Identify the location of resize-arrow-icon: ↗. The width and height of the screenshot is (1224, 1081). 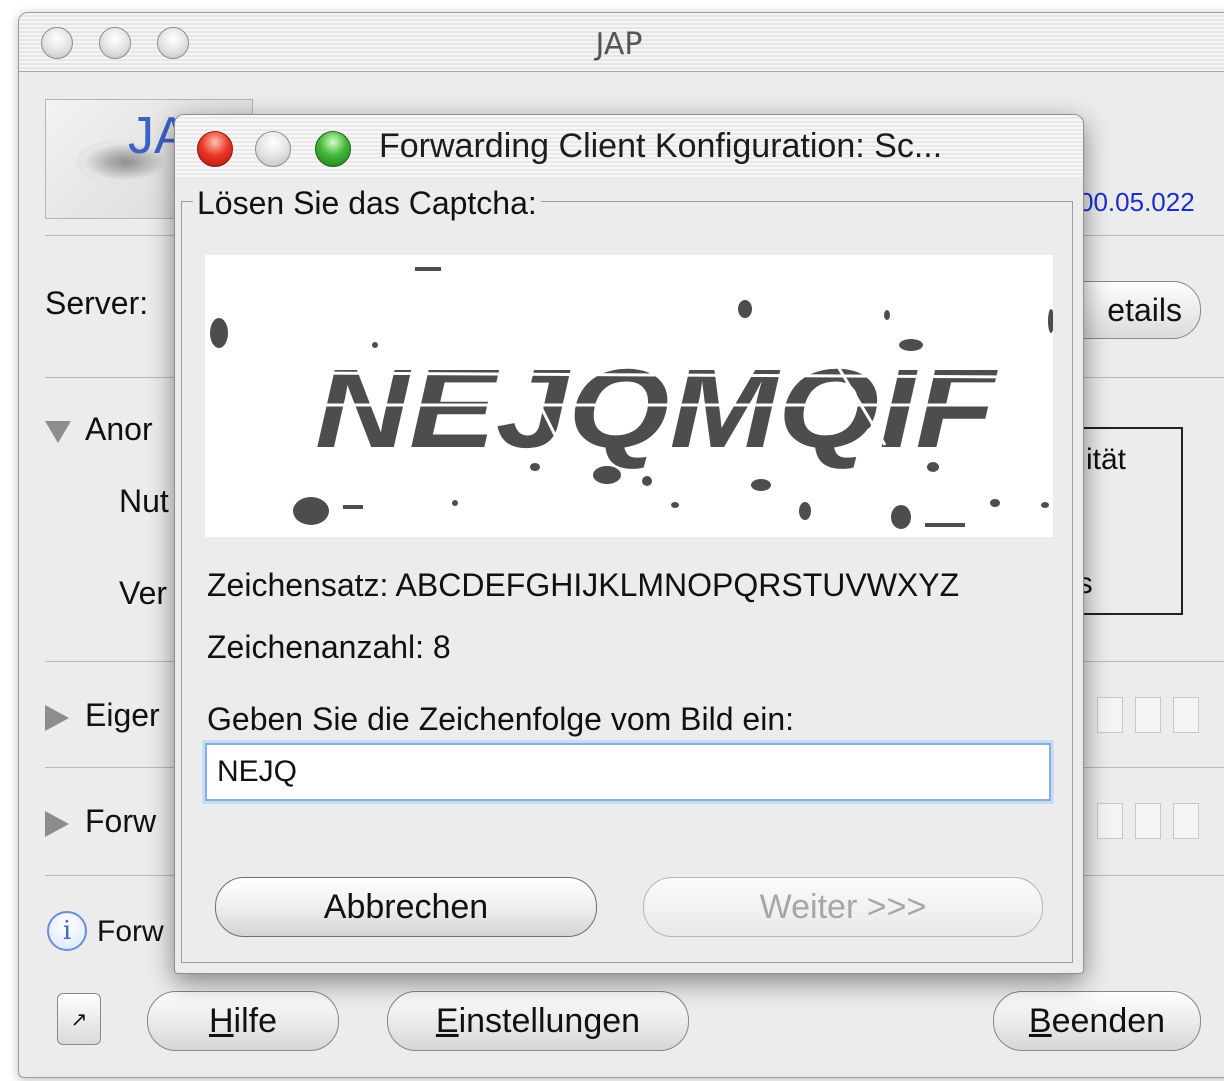
(79, 1019).